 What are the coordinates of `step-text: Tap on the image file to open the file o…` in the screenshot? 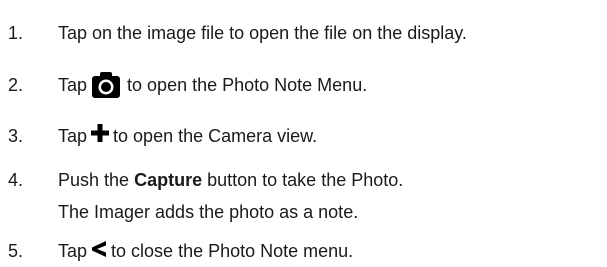 It's located at (262, 33).